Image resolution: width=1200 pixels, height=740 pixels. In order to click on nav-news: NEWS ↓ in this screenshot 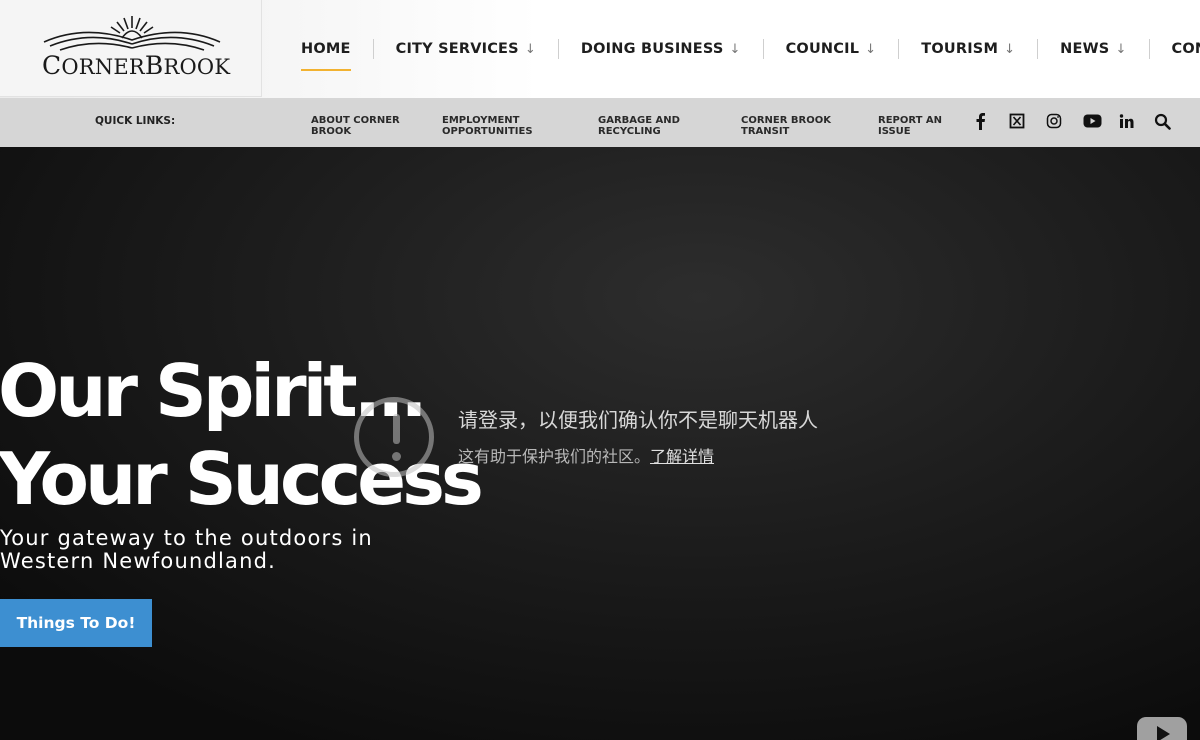, I will do `click(1093, 49)`.